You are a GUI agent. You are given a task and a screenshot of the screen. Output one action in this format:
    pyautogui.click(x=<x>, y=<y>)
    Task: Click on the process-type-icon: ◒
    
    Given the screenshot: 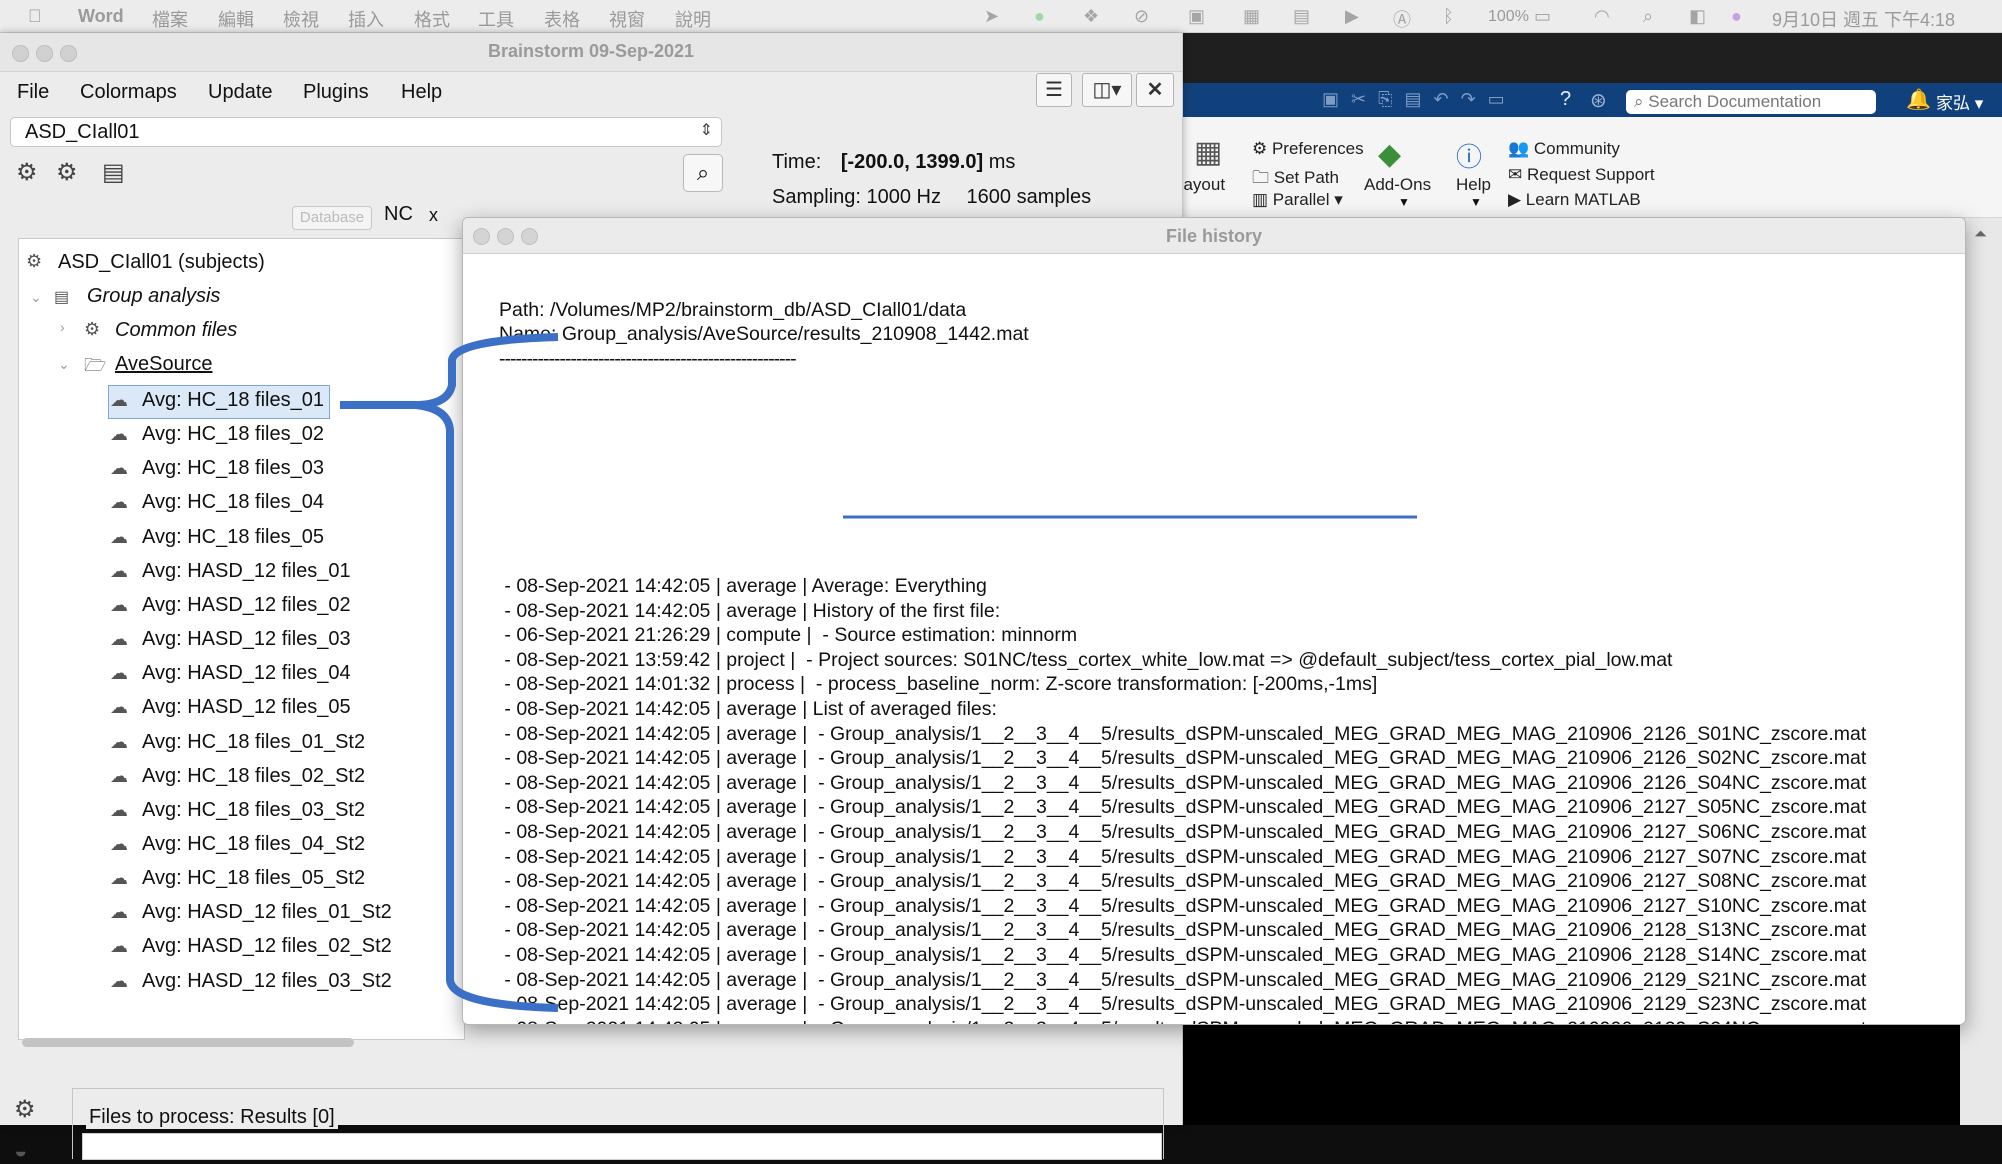 What is the action you would take?
    pyautogui.click(x=20, y=1151)
    